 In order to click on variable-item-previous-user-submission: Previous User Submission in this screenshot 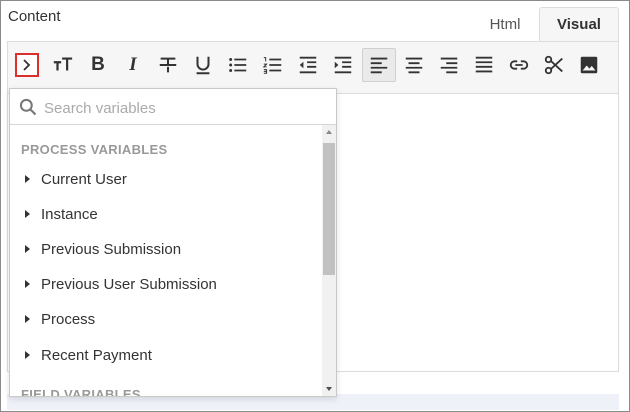, I will do `click(165, 284)`.